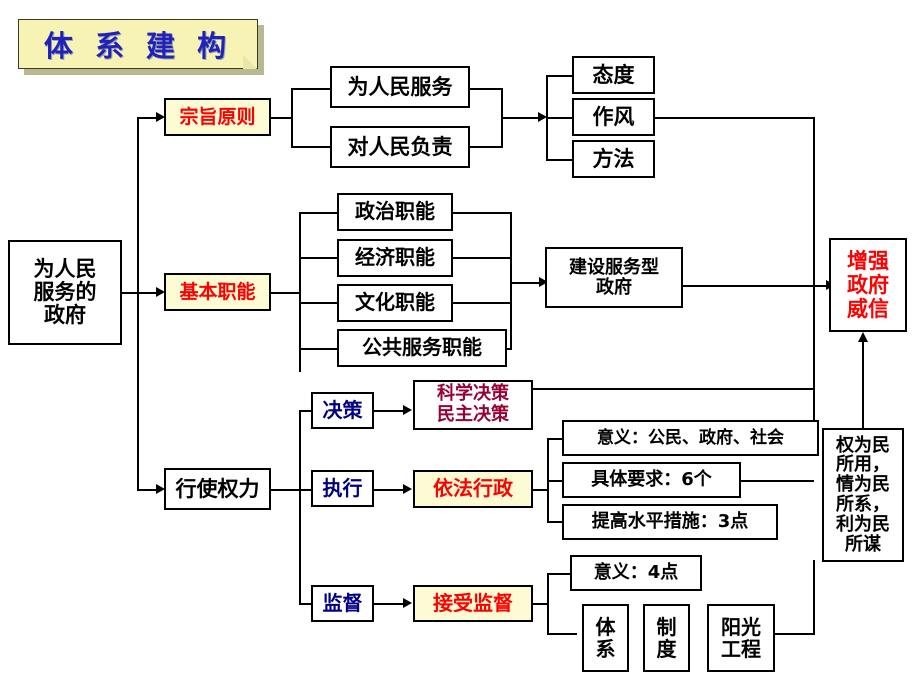  I want to click on connector-responsible-out, so click(486, 147).